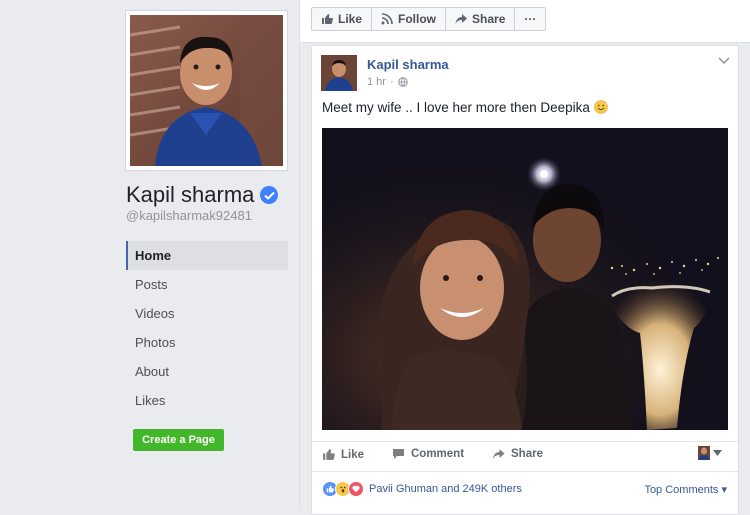 This screenshot has width=750, height=515. Describe the element at coordinates (402, 82) in the screenshot. I see `globe-icon` at that location.